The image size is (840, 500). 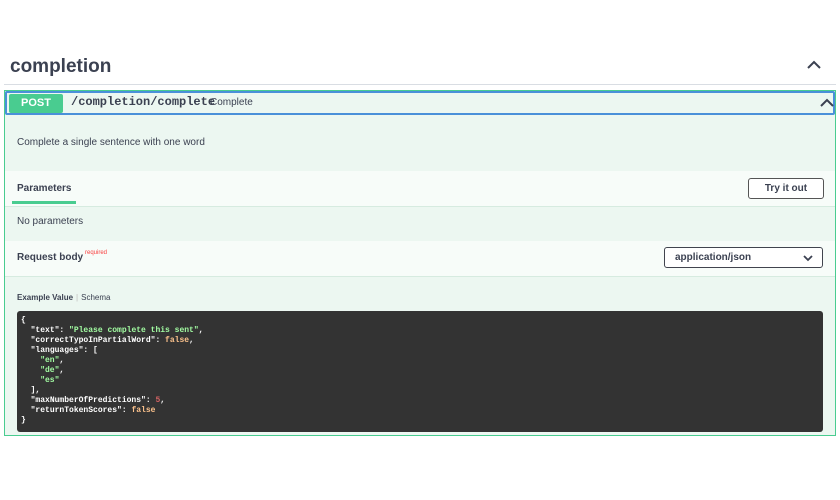 What do you see at coordinates (35, 390) in the screenshot?
I see `code-line: ],` at bounding box center [35, 390].